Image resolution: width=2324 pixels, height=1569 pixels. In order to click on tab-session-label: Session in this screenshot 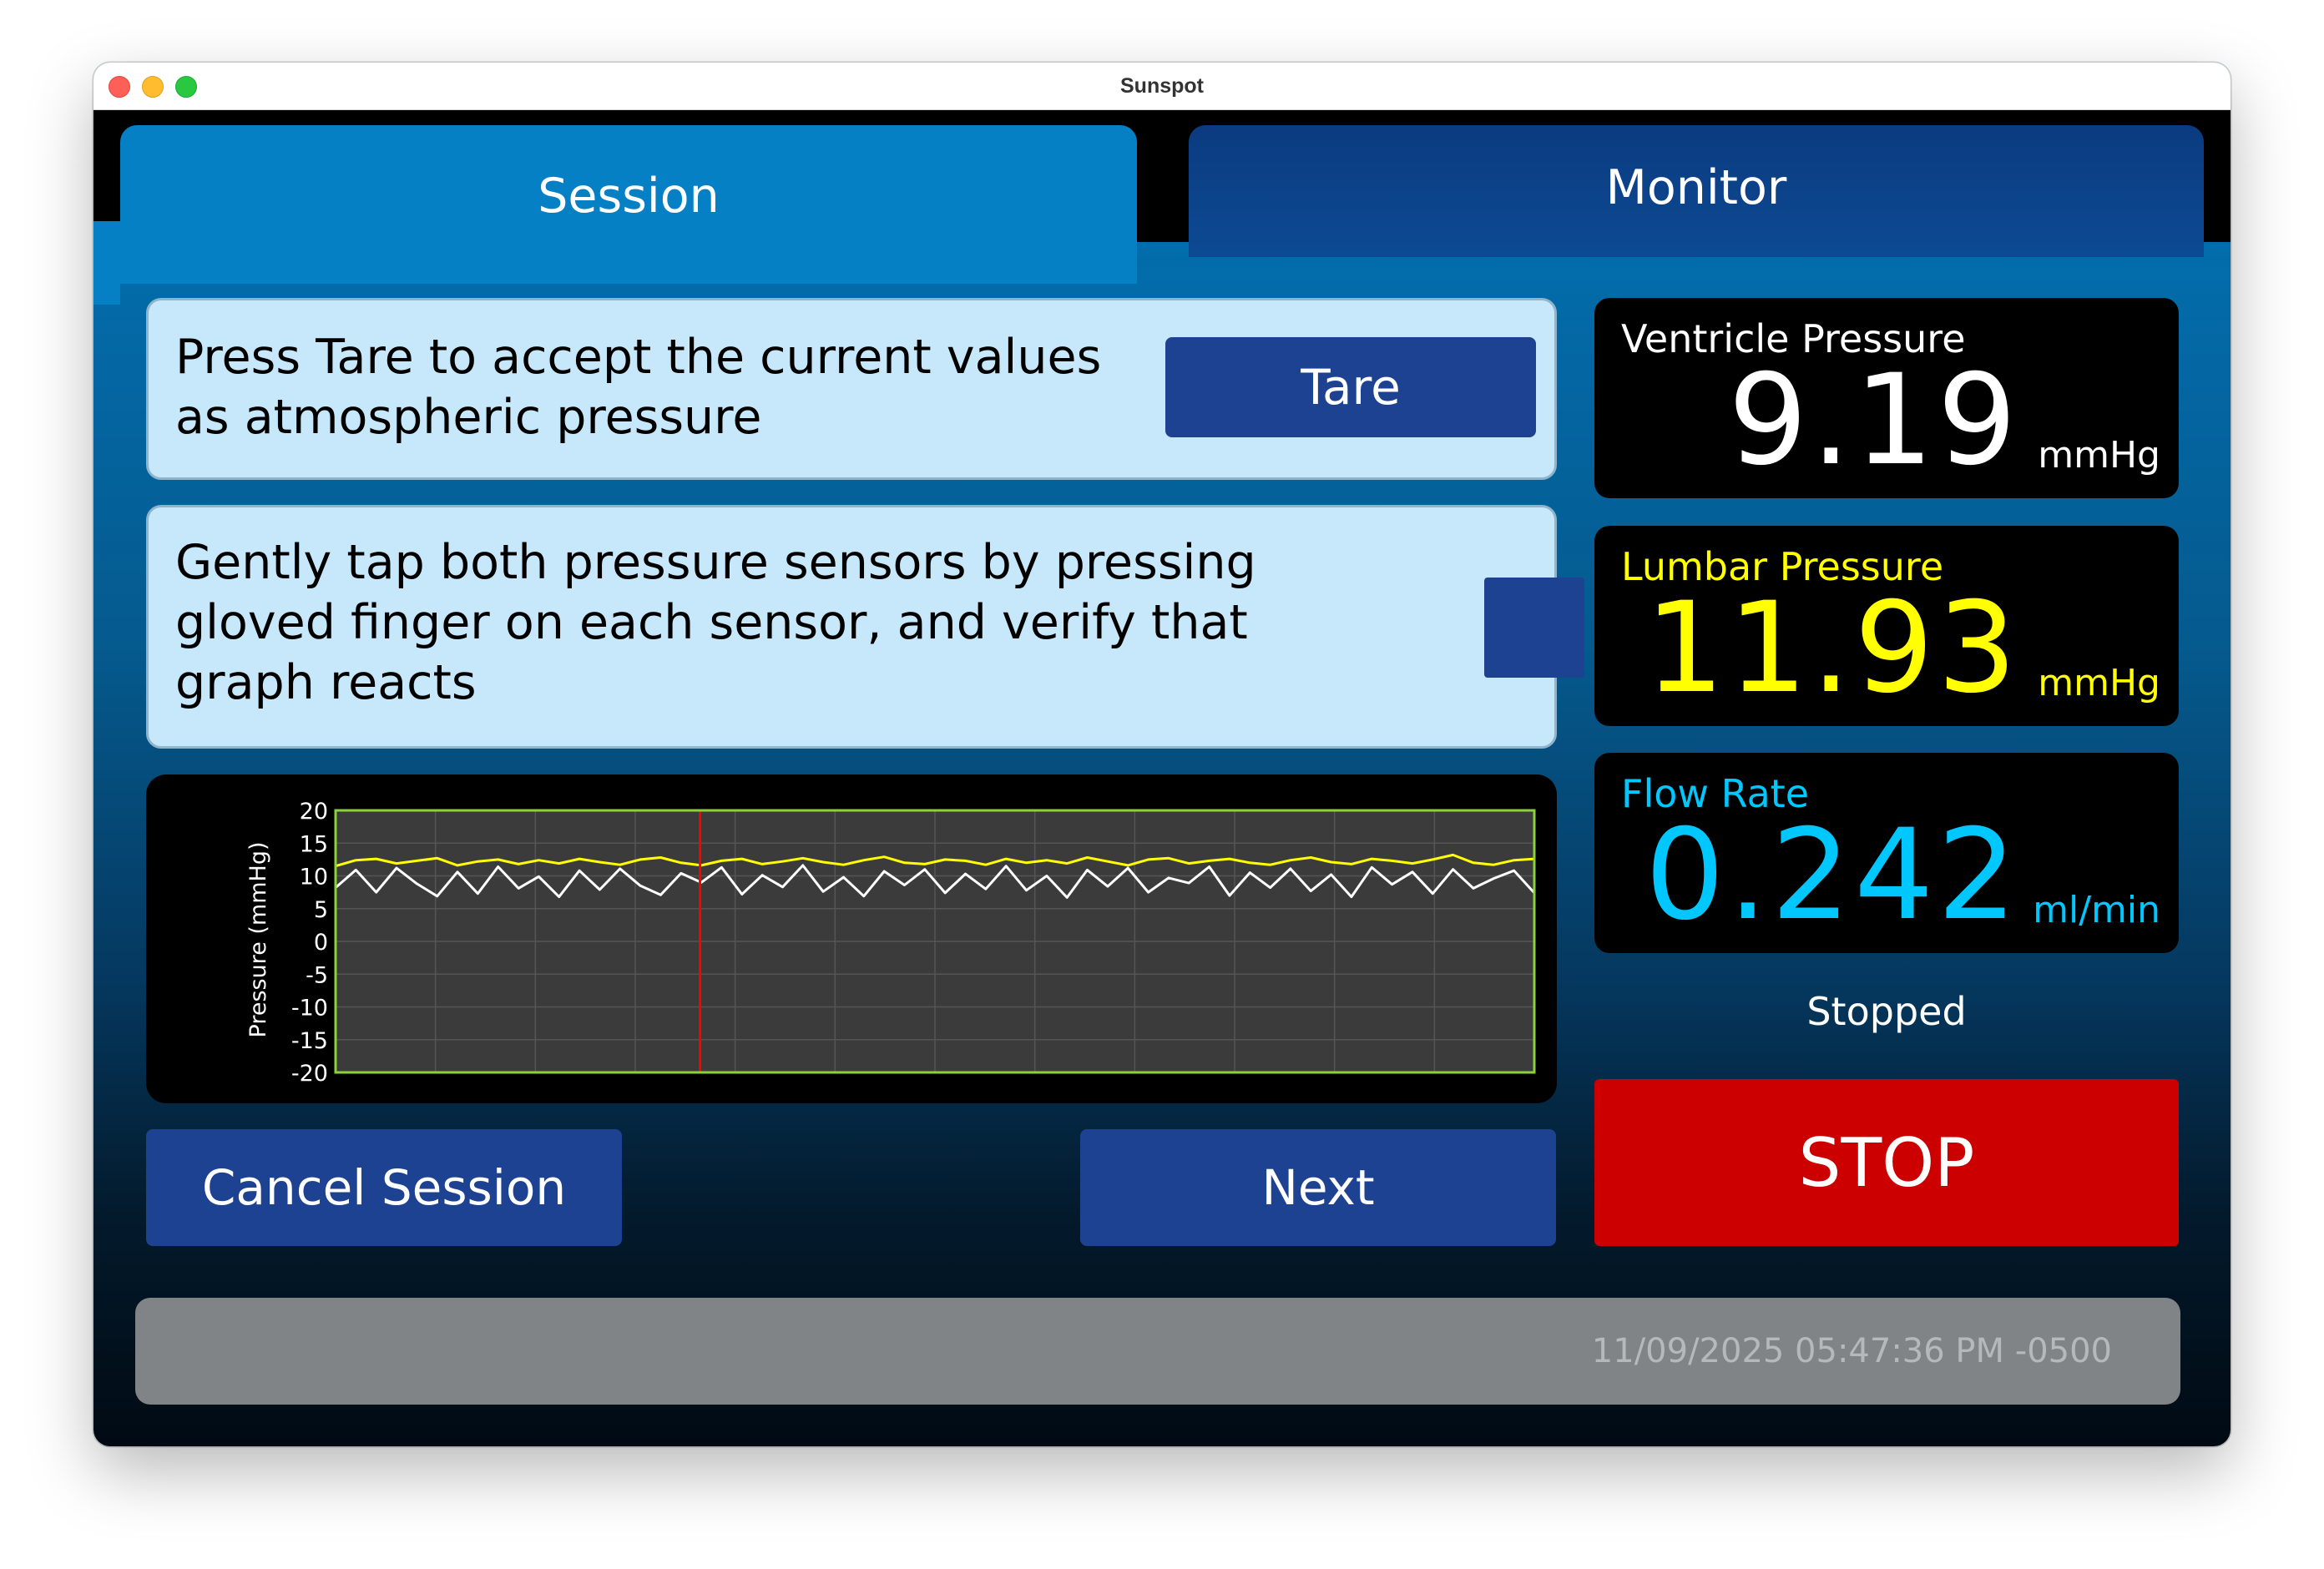, I will do `click(629, 196)`.